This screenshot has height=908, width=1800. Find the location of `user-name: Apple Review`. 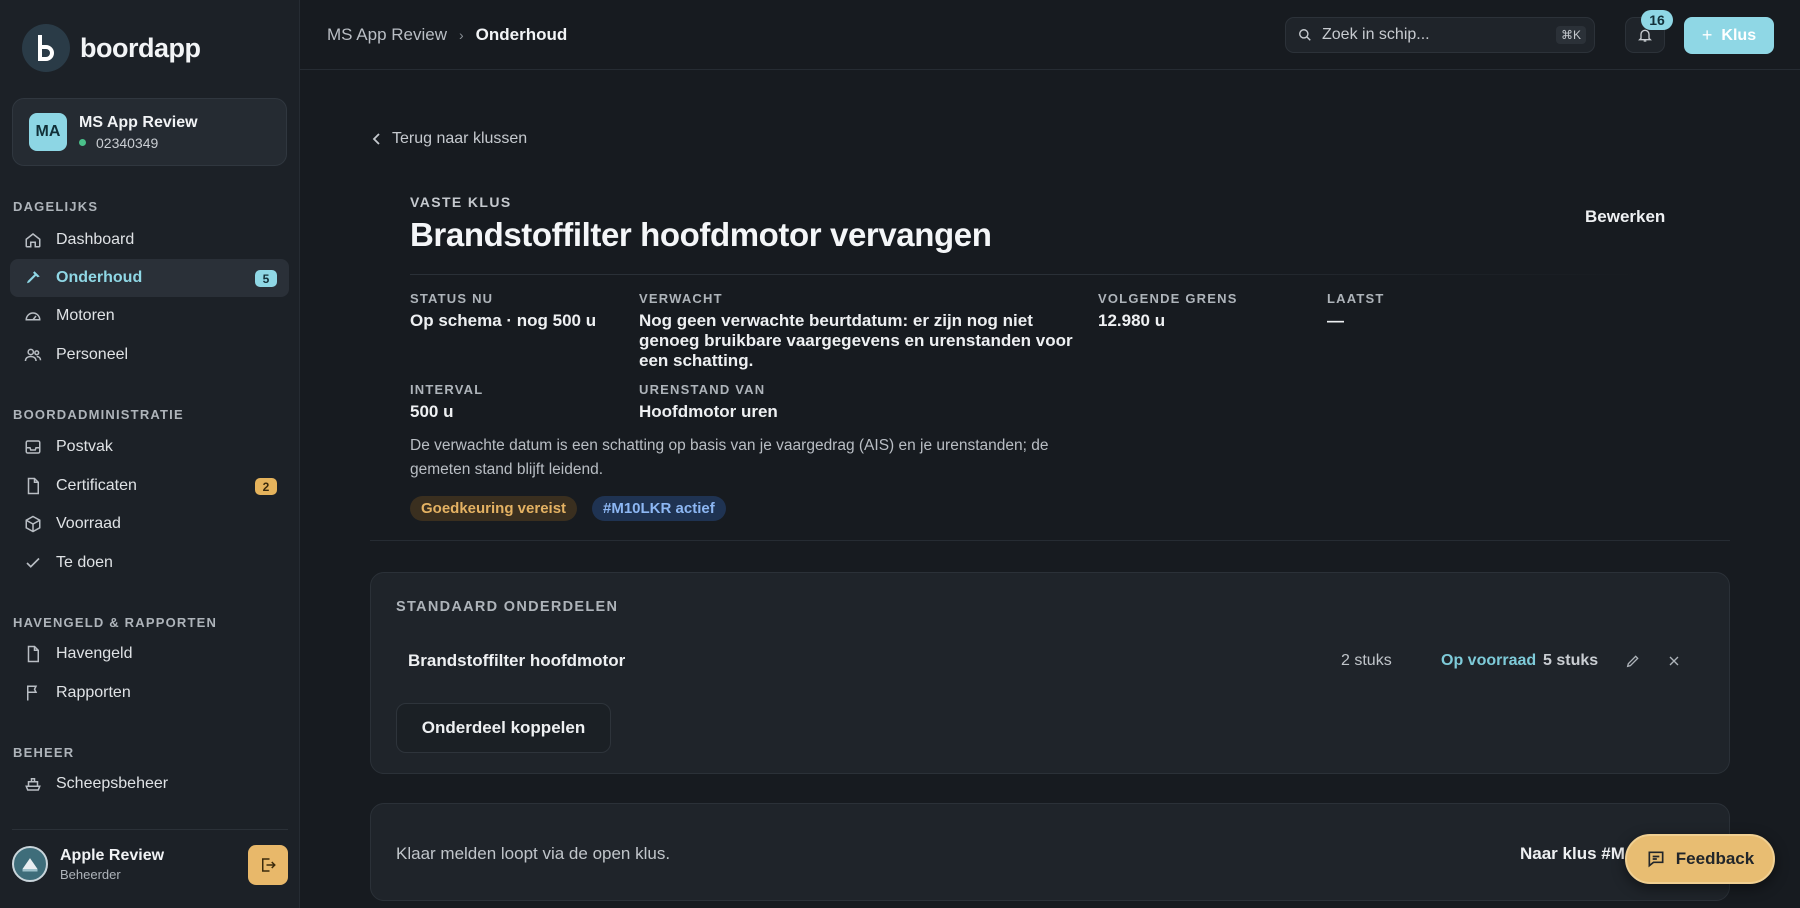

user-name: Apple Review is located at coordinates (112, 855).